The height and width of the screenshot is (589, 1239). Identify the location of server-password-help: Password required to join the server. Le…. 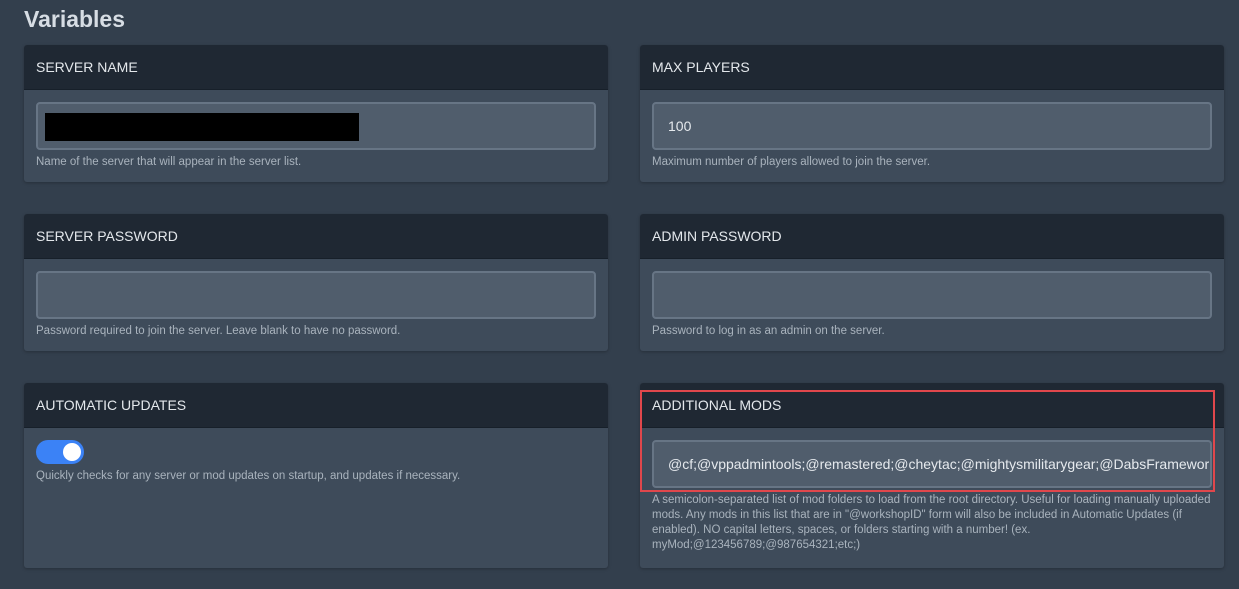
(218, 331).